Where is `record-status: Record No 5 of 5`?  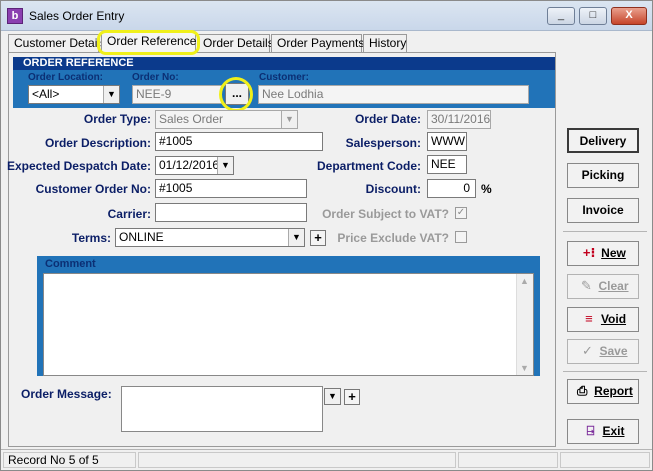 record-status: Record No 5 of 5 is located at coordinates (69, 460).